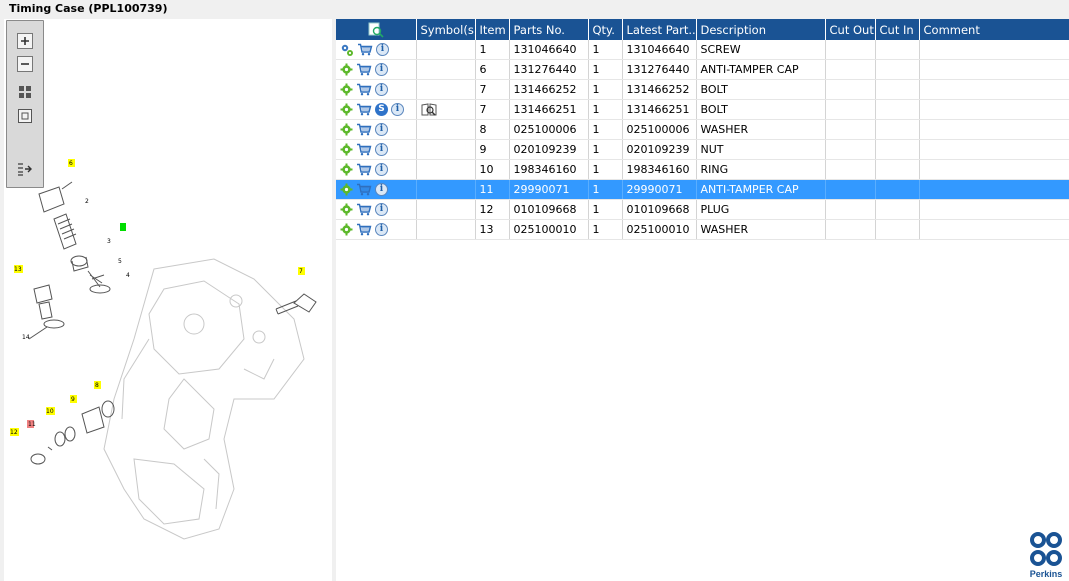 This screenshot has height=581, width=1069. What do you see at coordinates (376, 29) in the screenshot?
I see `column-header-icons` at bounding box center [376, 29].